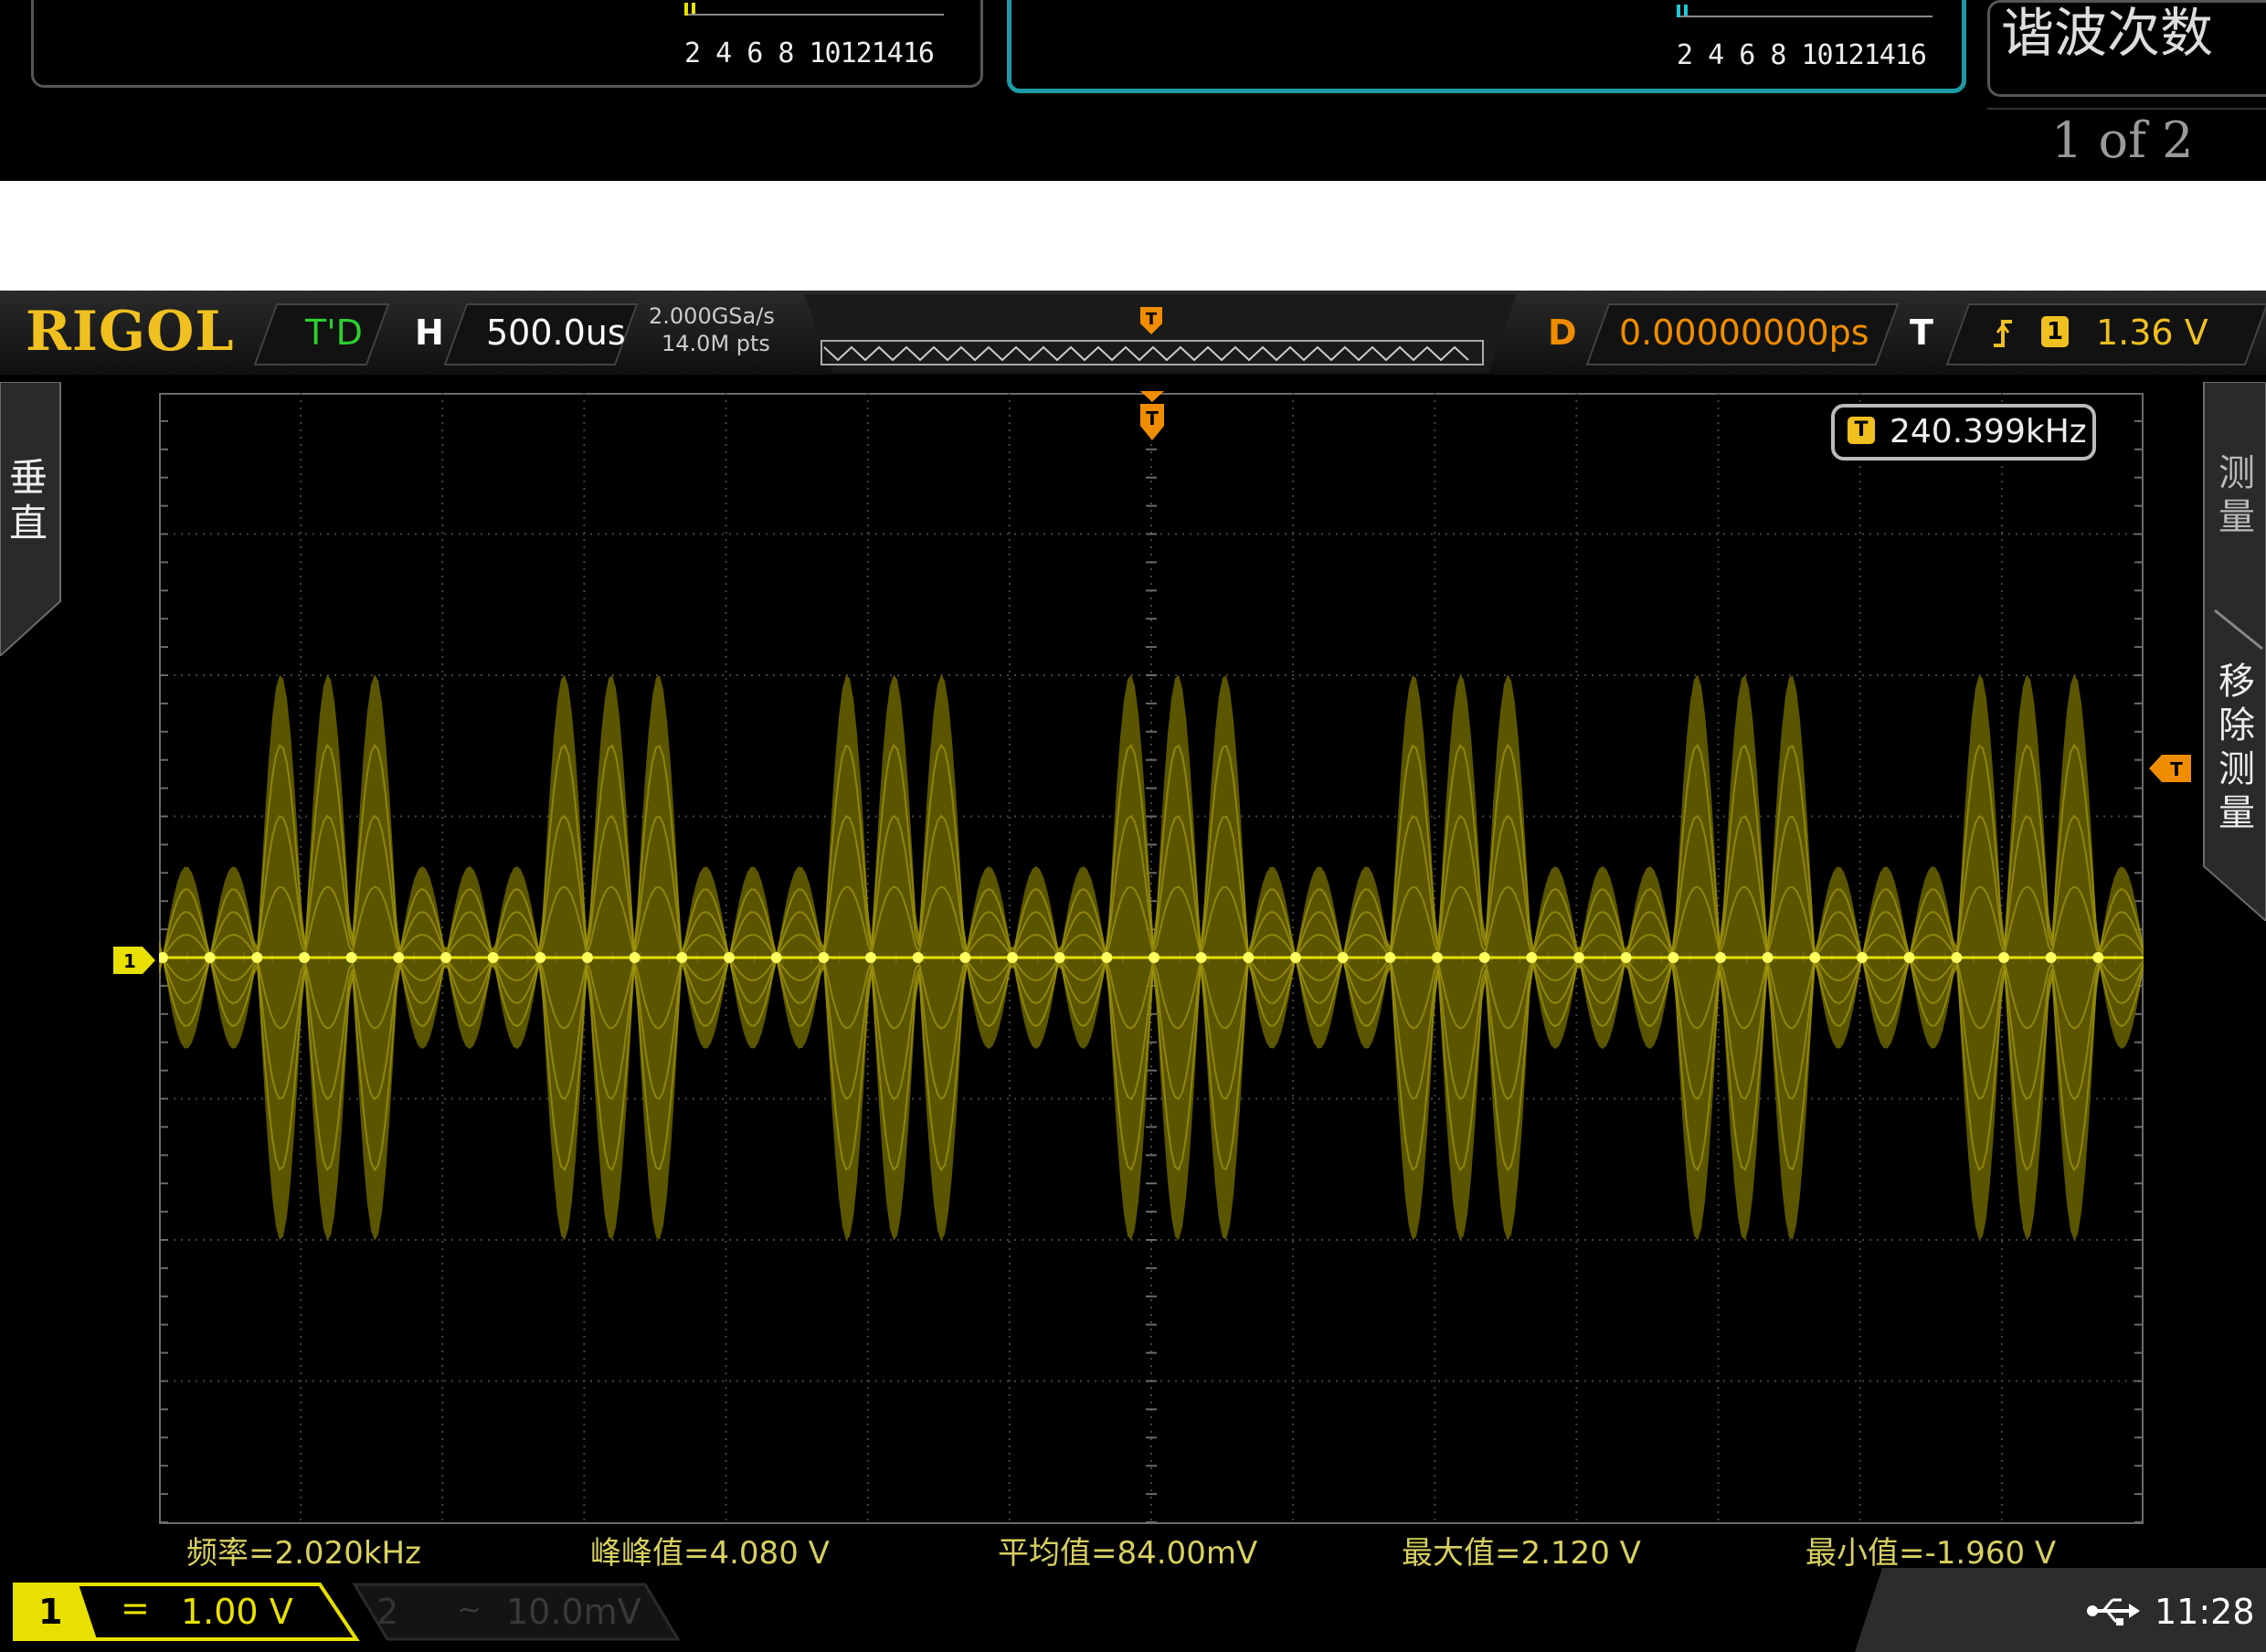 The image size is (2266, 1652). I want to click on counter-source-badge: T, so click(1861, 431).